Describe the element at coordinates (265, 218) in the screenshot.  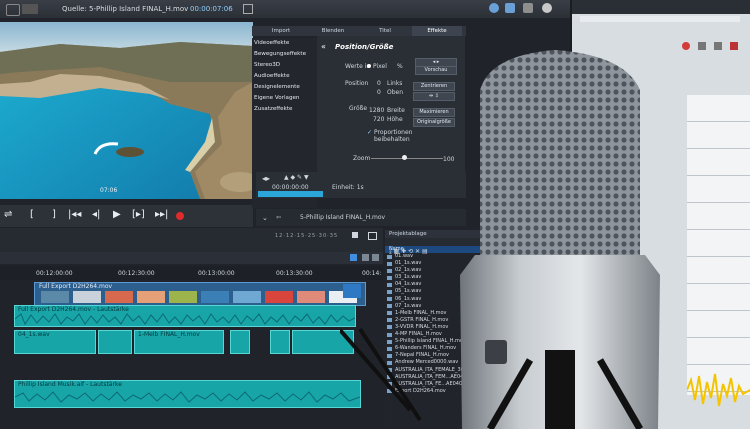
I see `collapse-icon: ⌄` at that location.